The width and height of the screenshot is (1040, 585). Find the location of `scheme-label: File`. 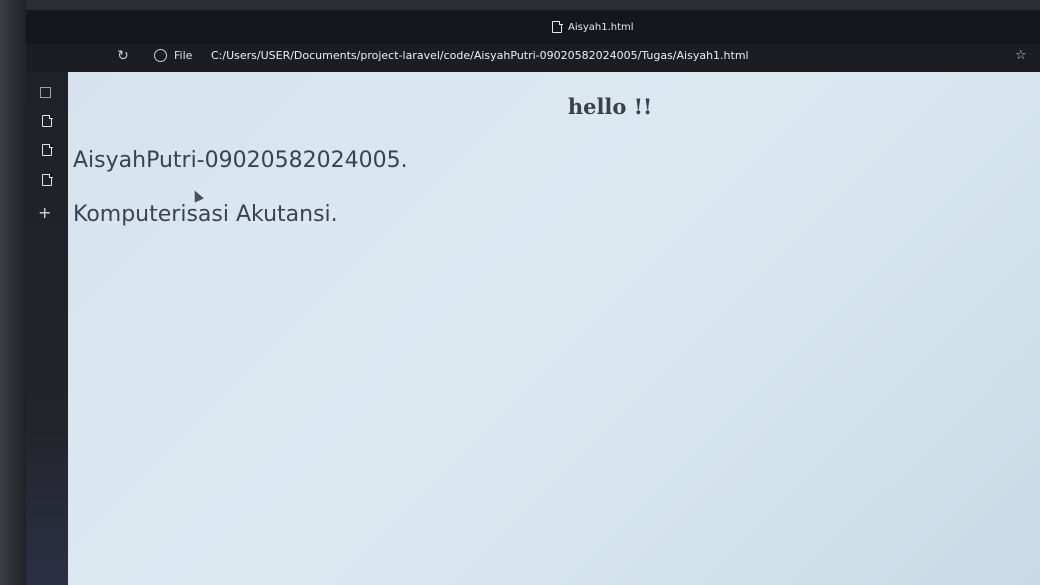

scheme-label: File is located at coordinates (183, 55).